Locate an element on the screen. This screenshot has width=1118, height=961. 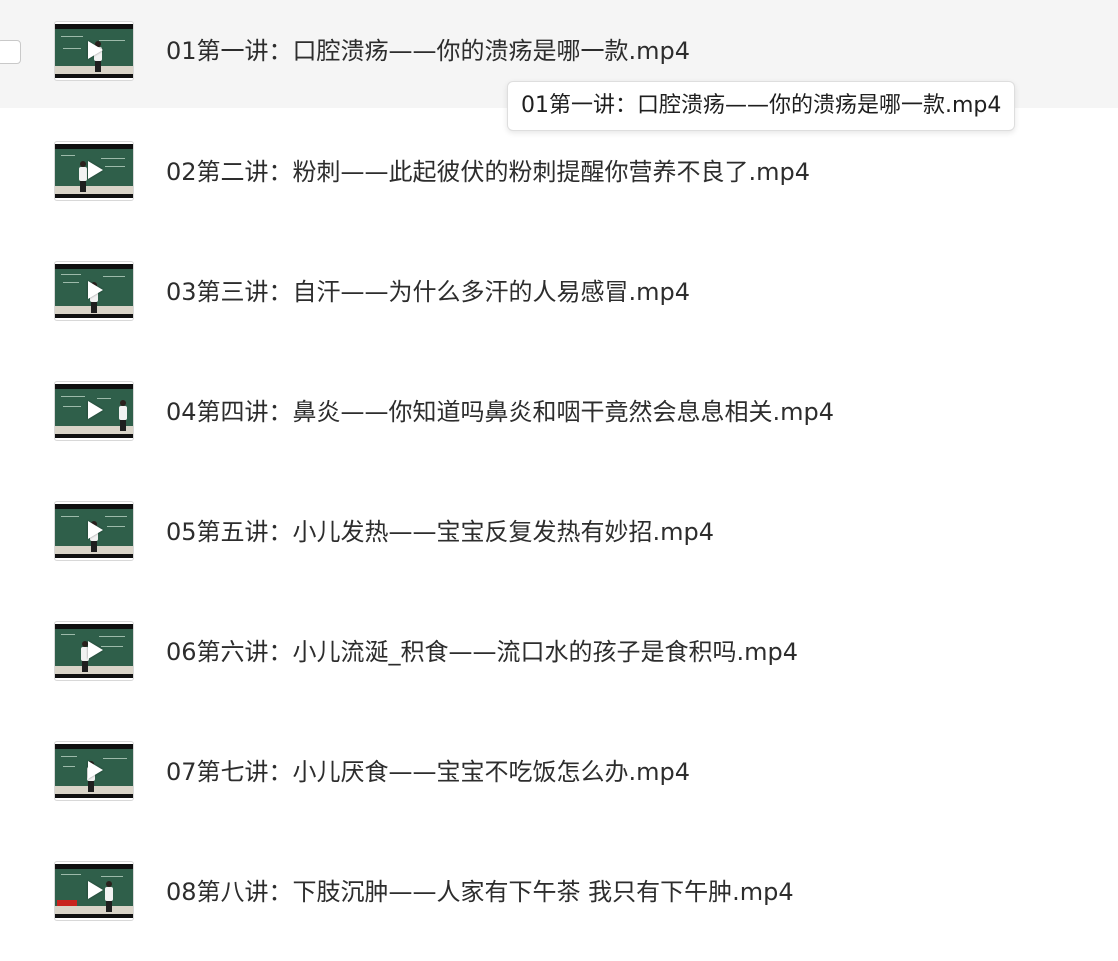
file-row: 06第六讲：小儿流涎_积食——流口水的孩子是食积吗.mp4 is located at coordinates (559, 654).